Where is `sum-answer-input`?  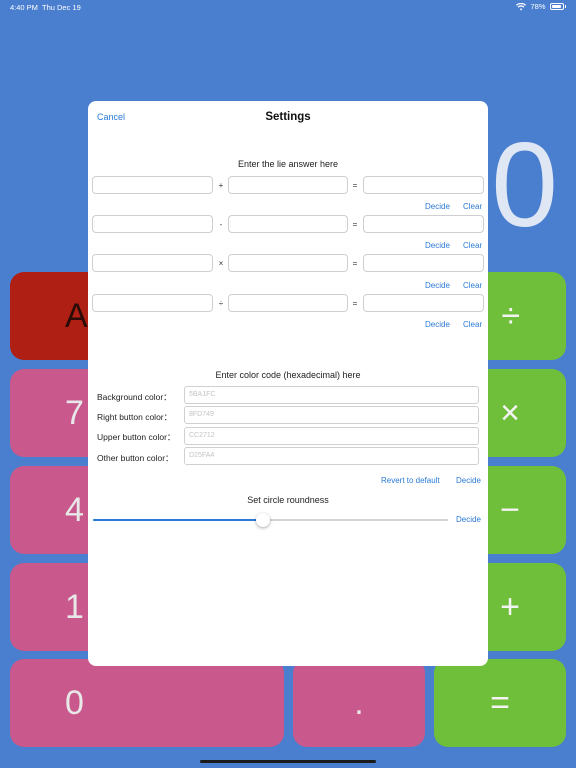
sum-answer-input is located at coordinates (423, 185).